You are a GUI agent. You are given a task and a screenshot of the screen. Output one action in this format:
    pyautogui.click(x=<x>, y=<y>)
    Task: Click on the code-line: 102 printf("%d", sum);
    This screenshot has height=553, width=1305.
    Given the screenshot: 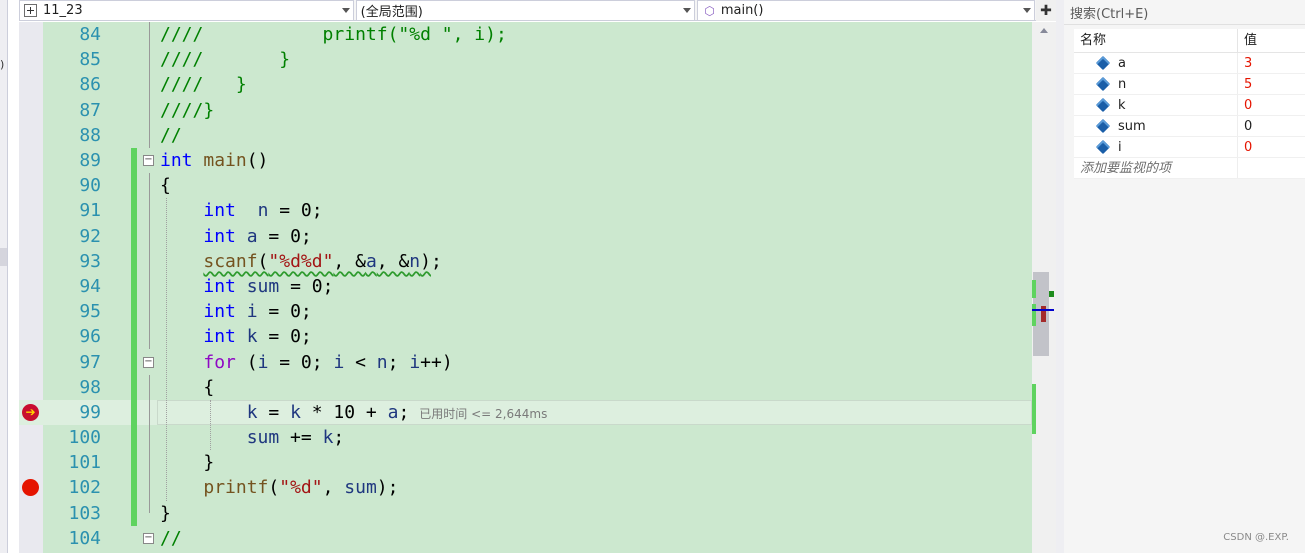 What is the action you would take?
    pyautogui.click(x=525, y=488)
    